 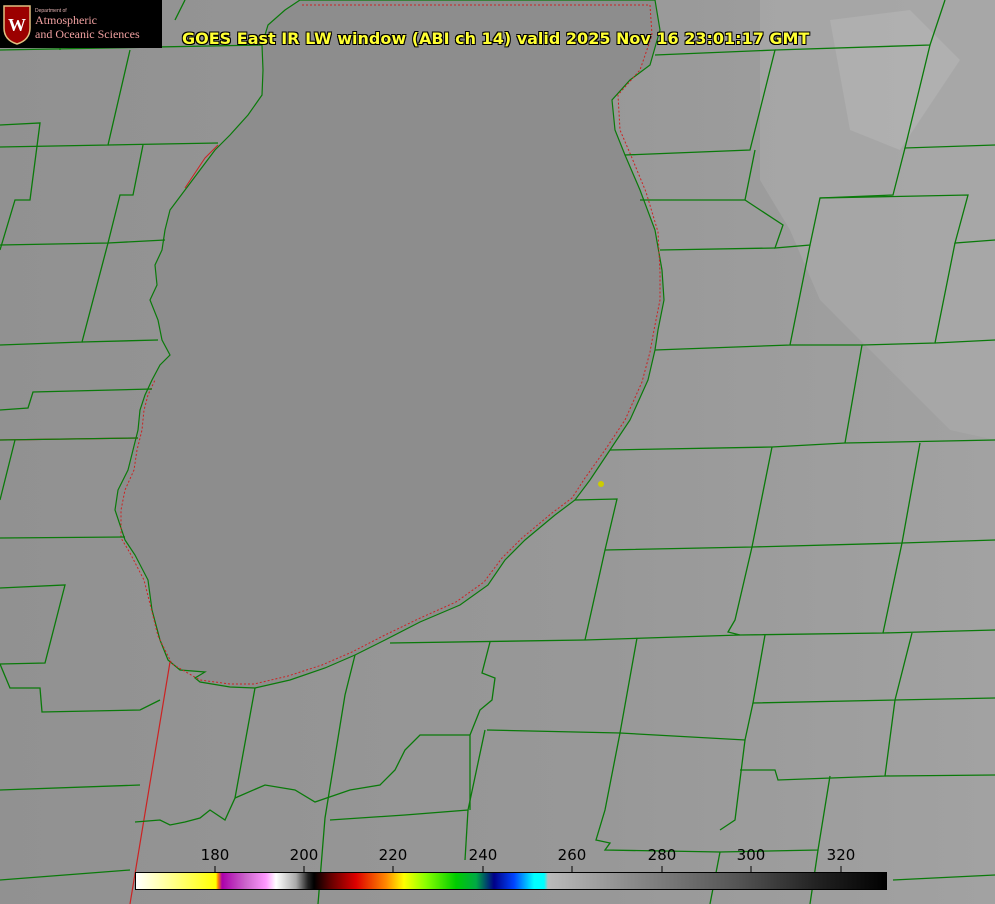 I want to click on colorbar-tick-label: 200, so click(x=304, y=855).